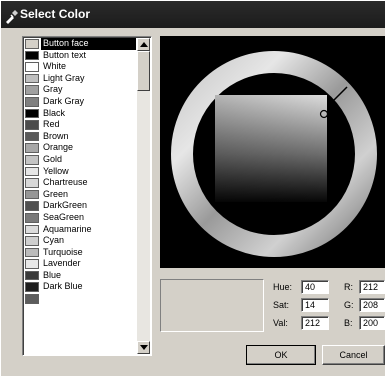  What do you see at coordinates (271, 148) in the screenshot?
I see `saturation-overlay` at bounding box center [271, 148].